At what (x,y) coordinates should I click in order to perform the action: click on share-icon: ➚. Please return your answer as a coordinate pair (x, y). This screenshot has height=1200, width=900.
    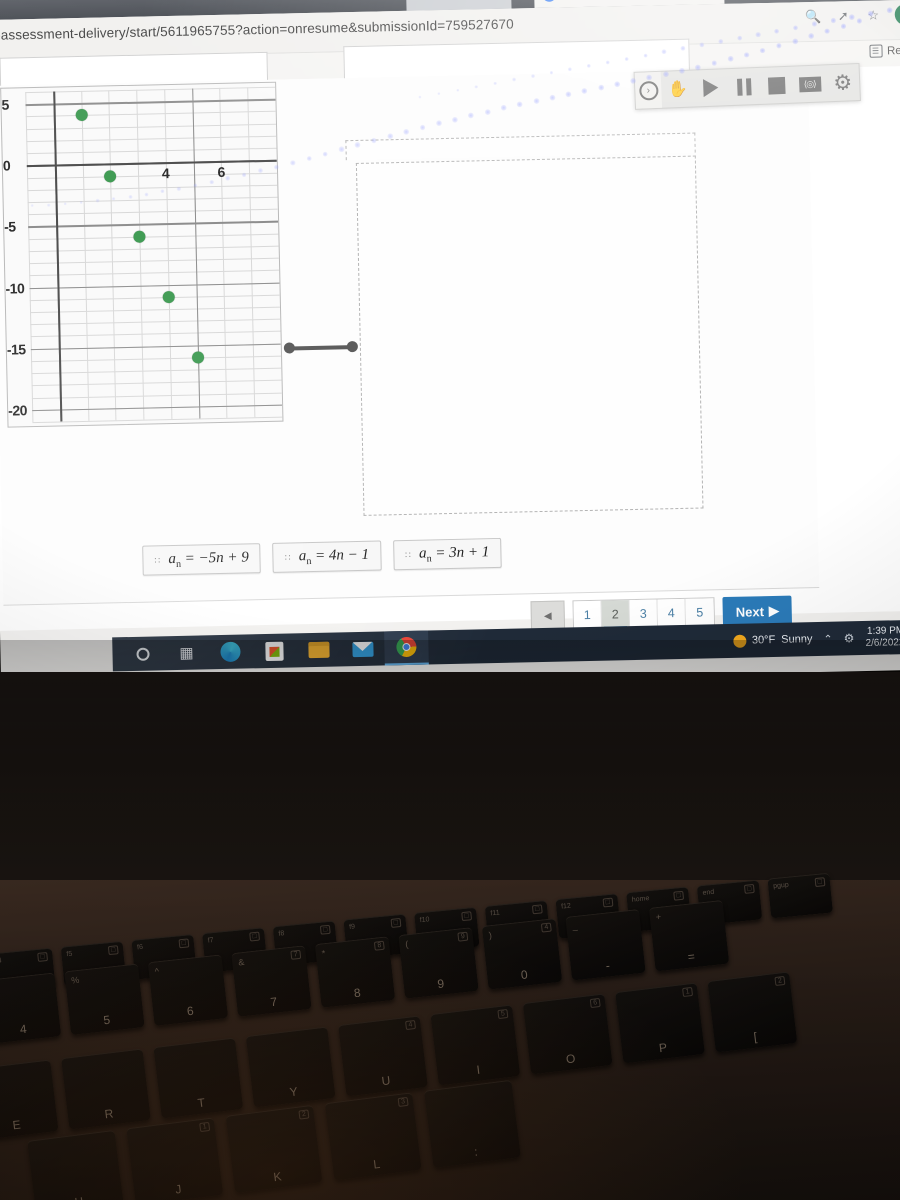
    Looking at the image, I should click on (843, 15).